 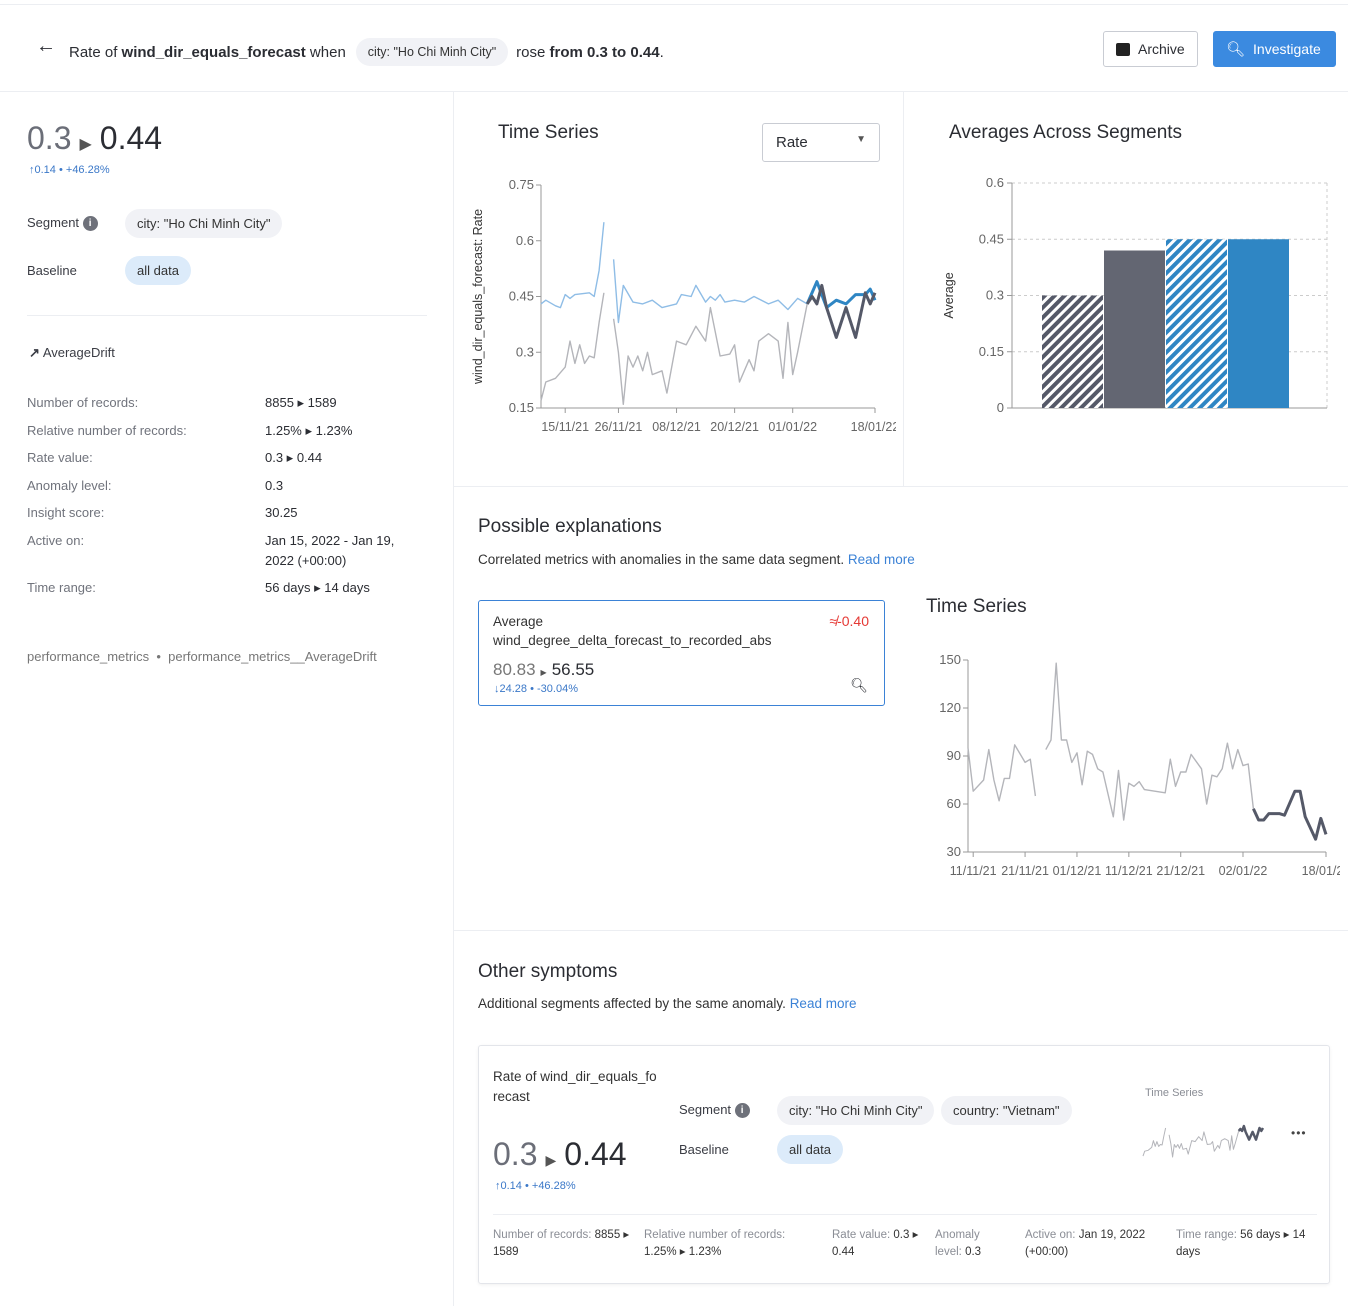 I want to click on sparkline-chart, so click(x=1203, y=1141).